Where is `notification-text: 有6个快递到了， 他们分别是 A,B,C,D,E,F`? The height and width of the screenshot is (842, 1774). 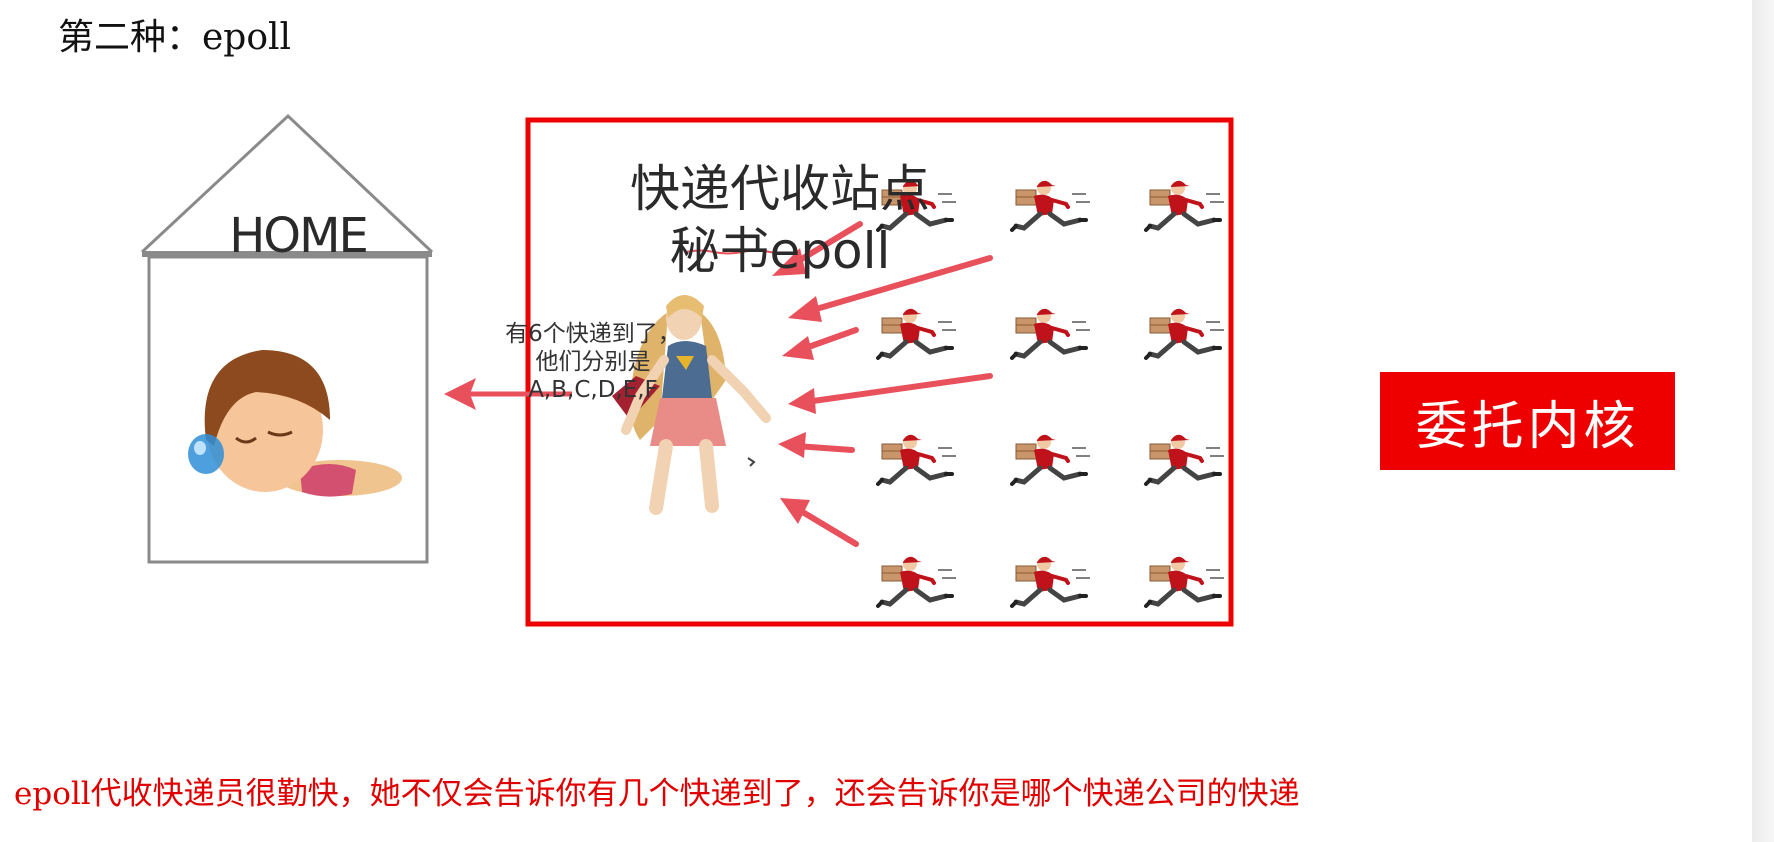
notification-text: 有6个快递到了， 他们分别是 A,B,C,D,E,F is located at coordinates (593, 362).